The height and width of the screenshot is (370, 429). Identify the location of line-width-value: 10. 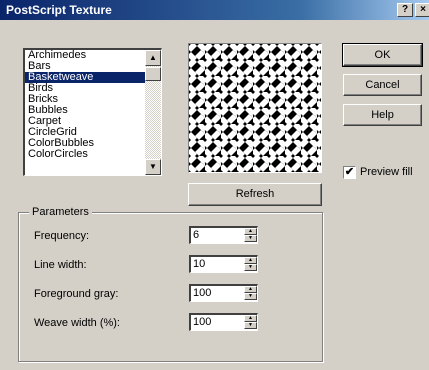
(199, 264).